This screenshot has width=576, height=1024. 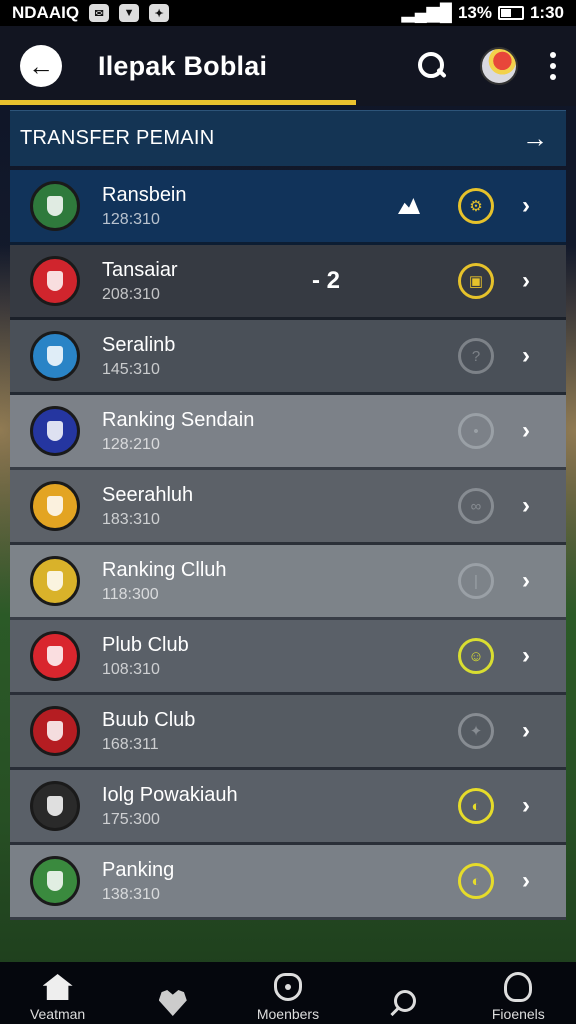 I want to click on signal-icon: ▂▄▆█, so click(x=426, y=12).